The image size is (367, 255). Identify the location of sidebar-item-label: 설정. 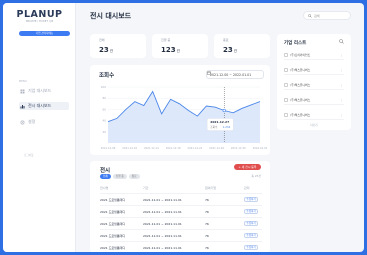
(32, 121).